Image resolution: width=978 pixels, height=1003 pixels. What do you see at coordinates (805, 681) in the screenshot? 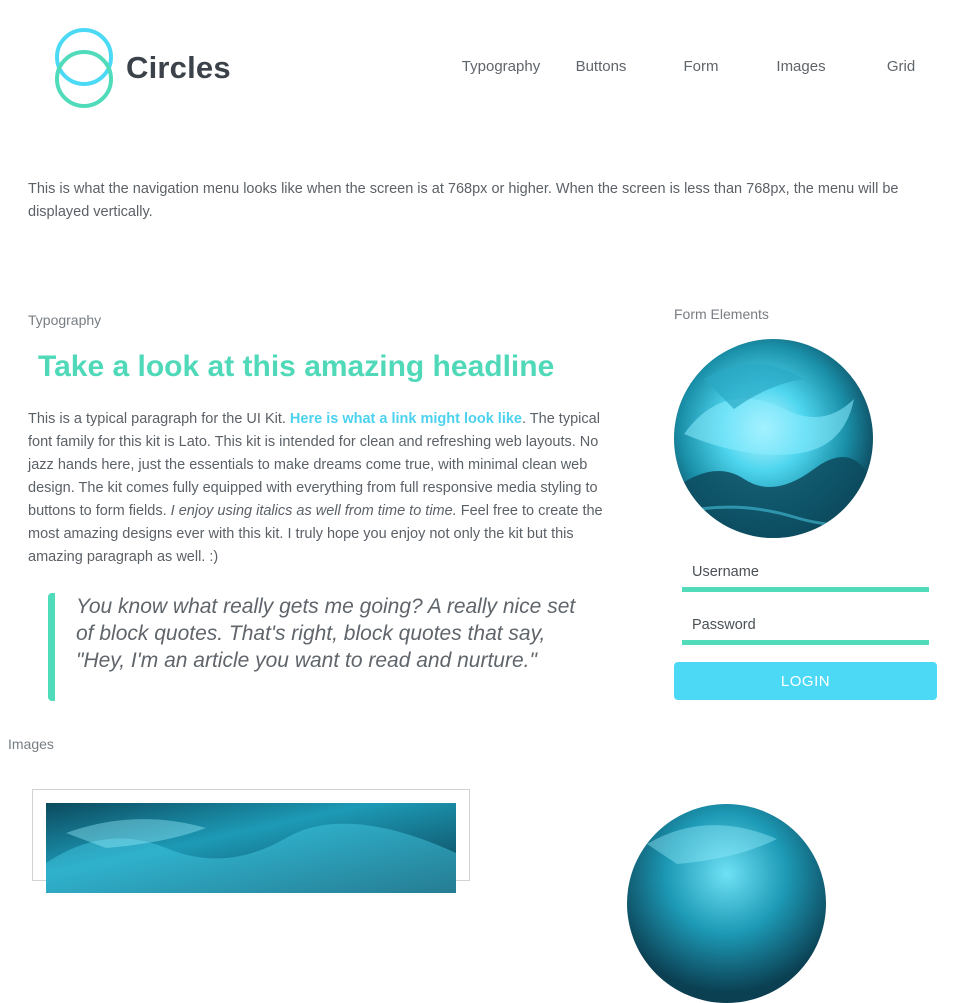
I see `login-button: LOGIN` at bounding box center [805, 681].